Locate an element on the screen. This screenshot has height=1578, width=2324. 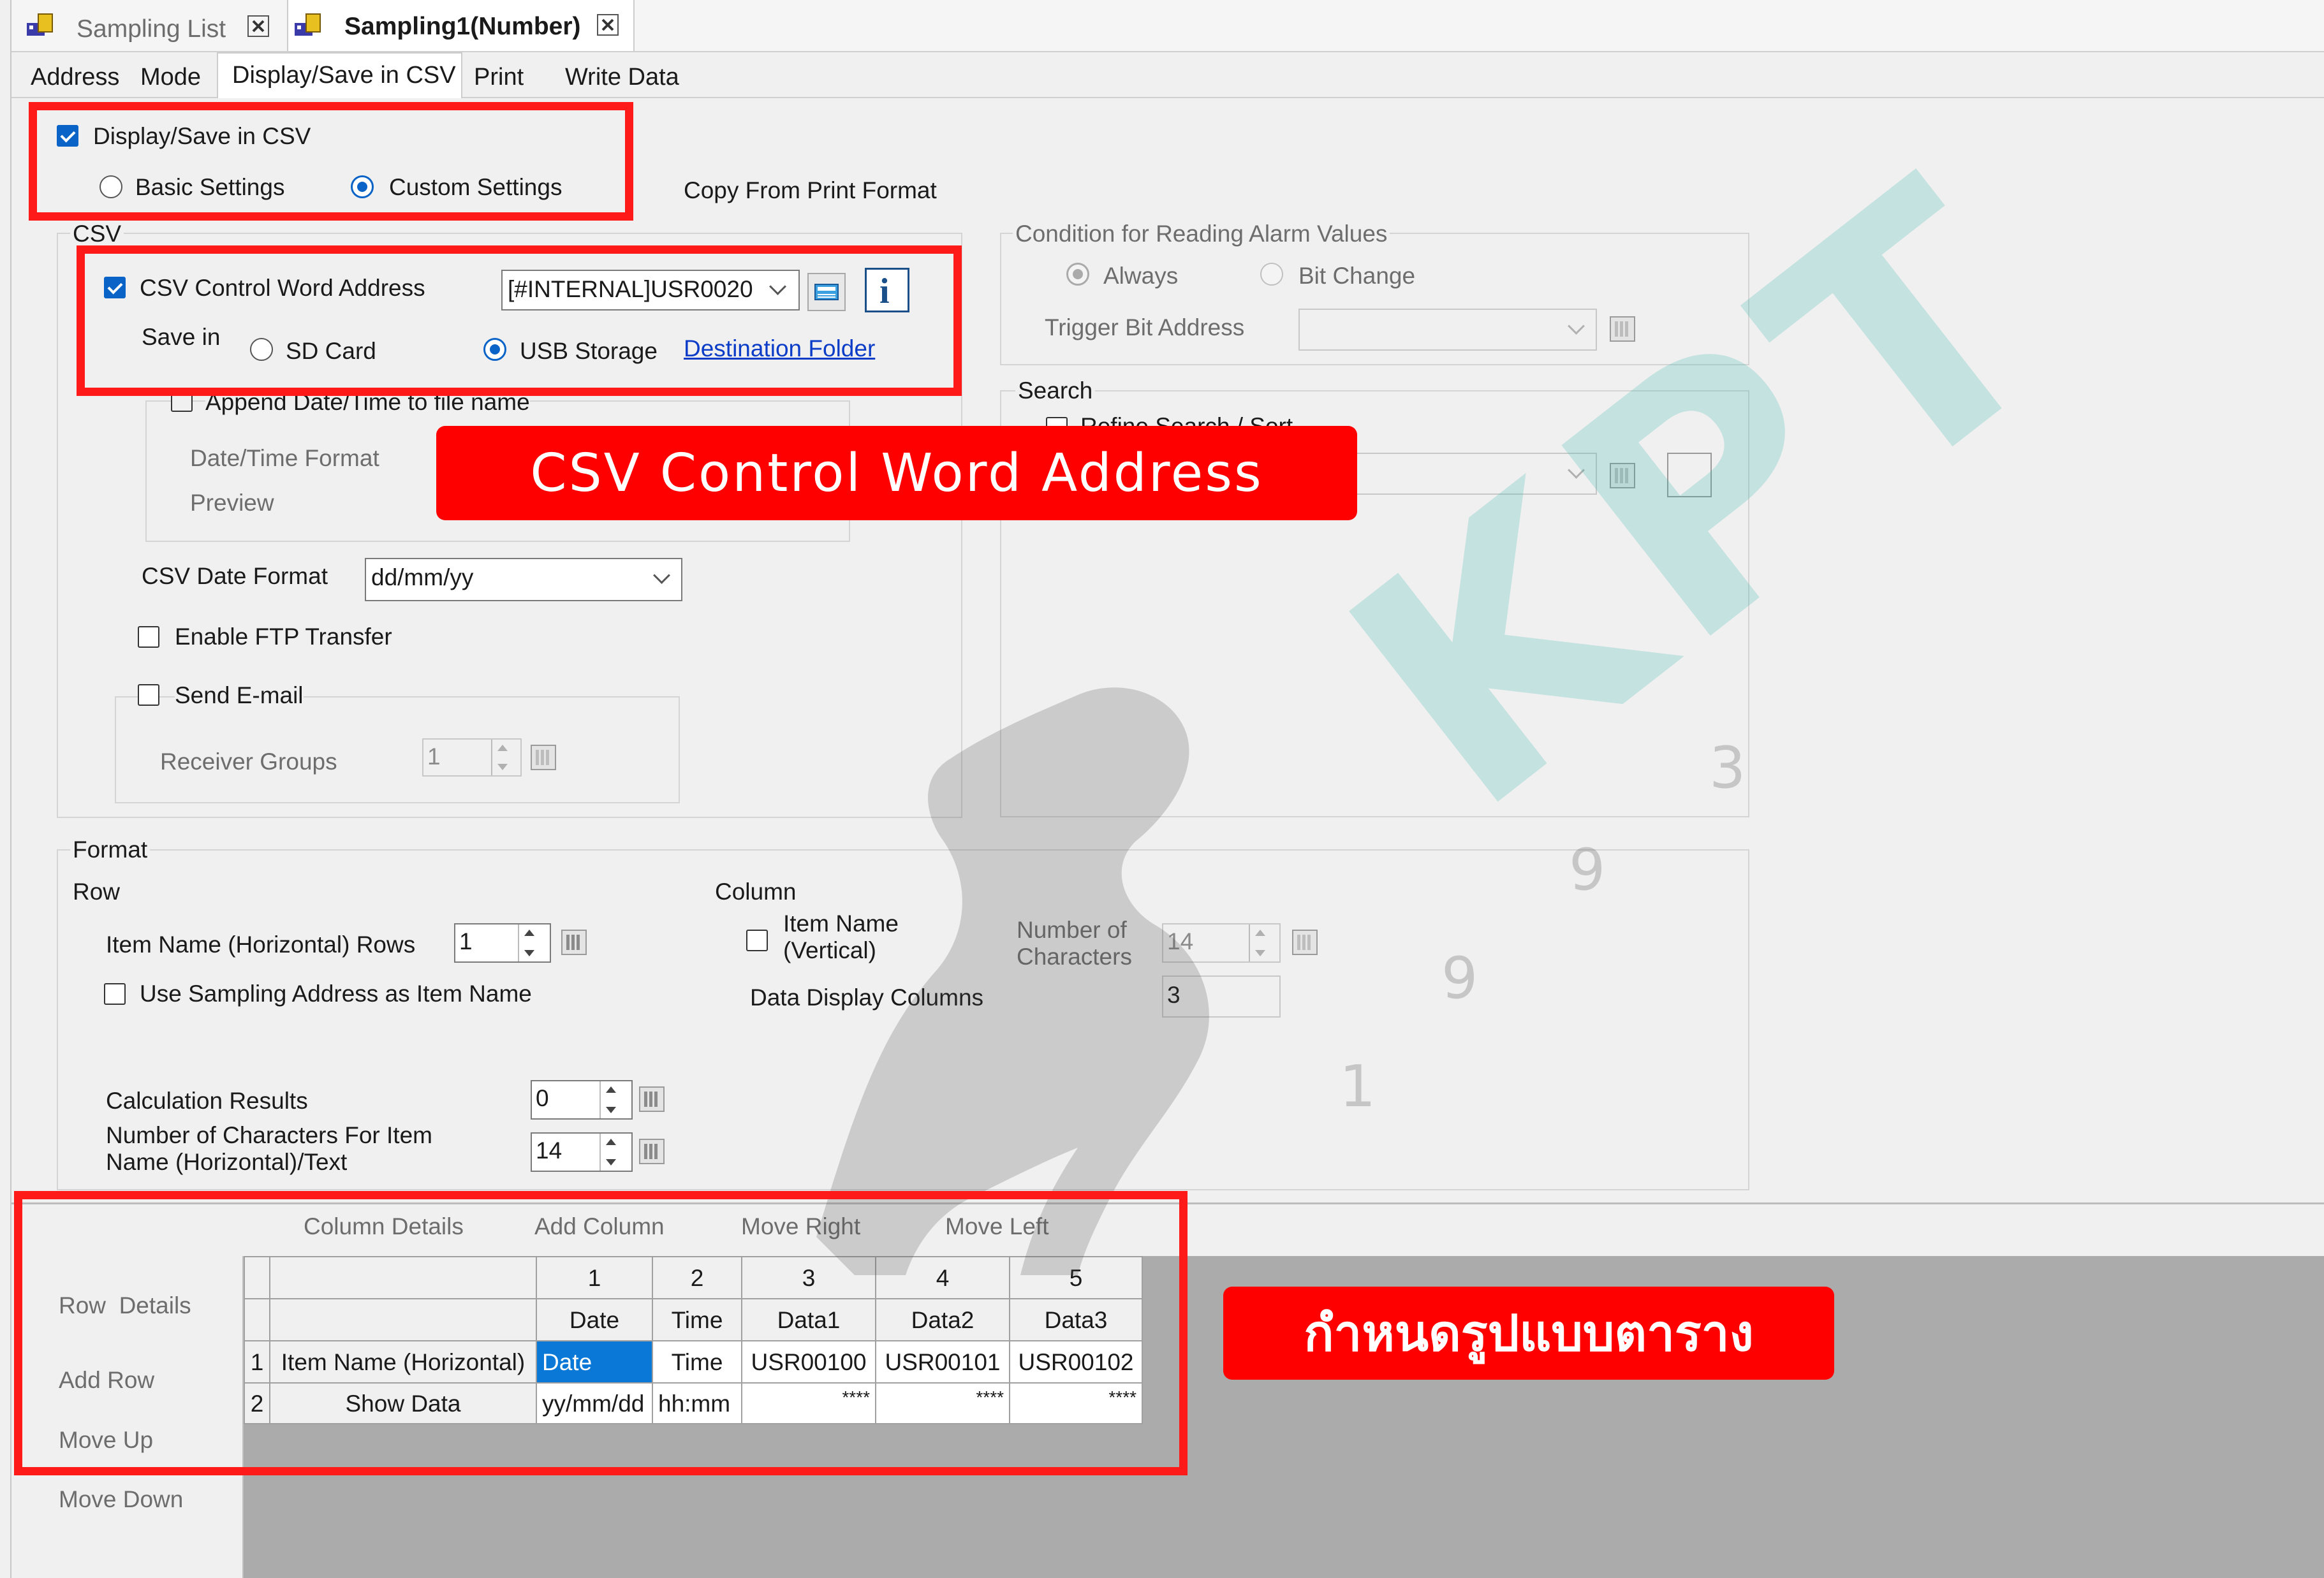
sampling1-tab-label: Sampling1(Number) is located at coordinates (463, 26).